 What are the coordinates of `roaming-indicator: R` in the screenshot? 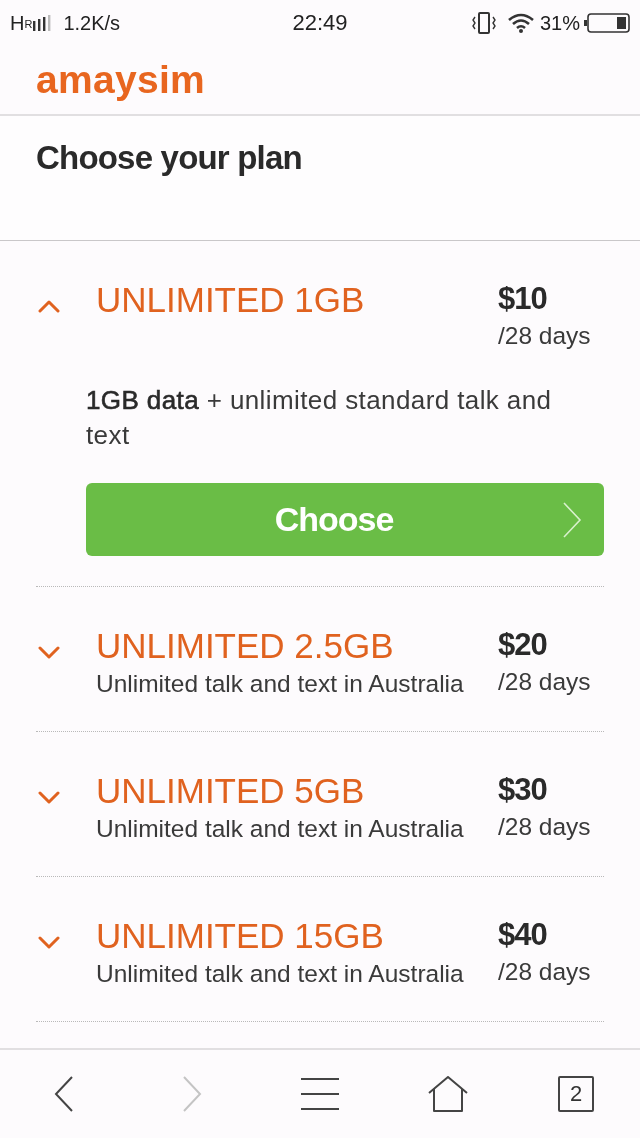 It's located at (28, 24).